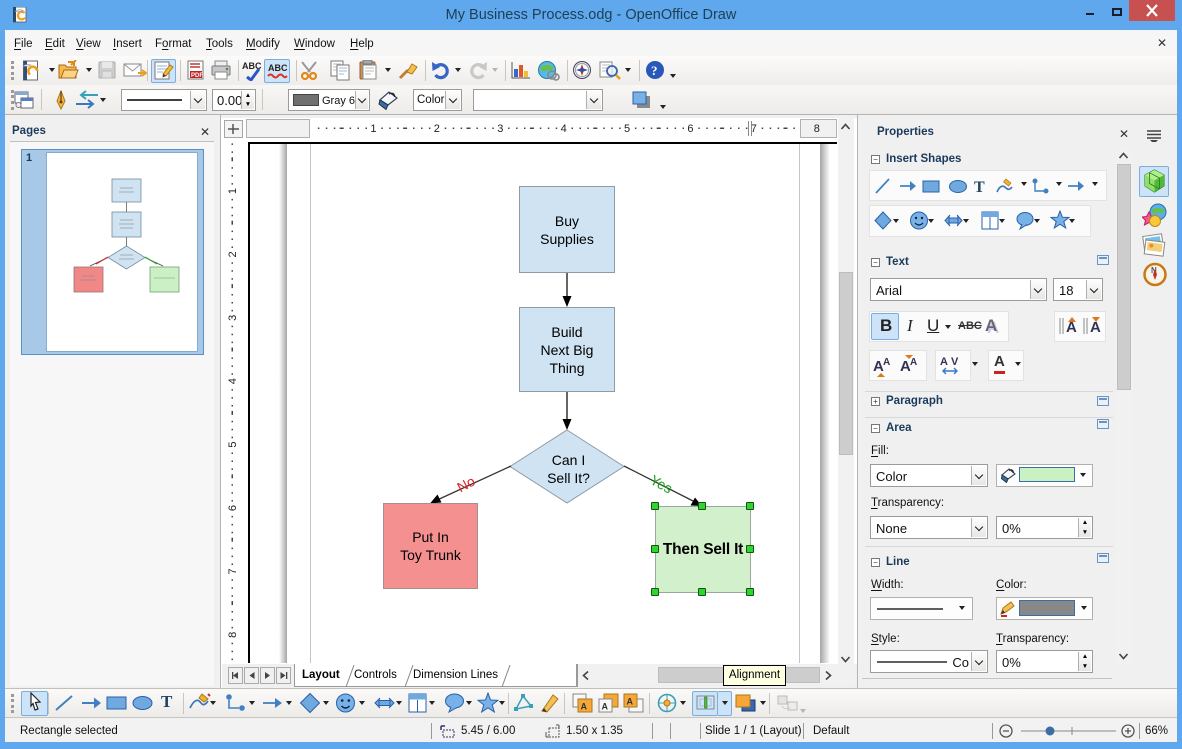 Image resolution: width=1182 pixels, height=749 pixels. Describe the element at coordinates (979, 187) in the screenshot. I see `svg-text: T` at that location.